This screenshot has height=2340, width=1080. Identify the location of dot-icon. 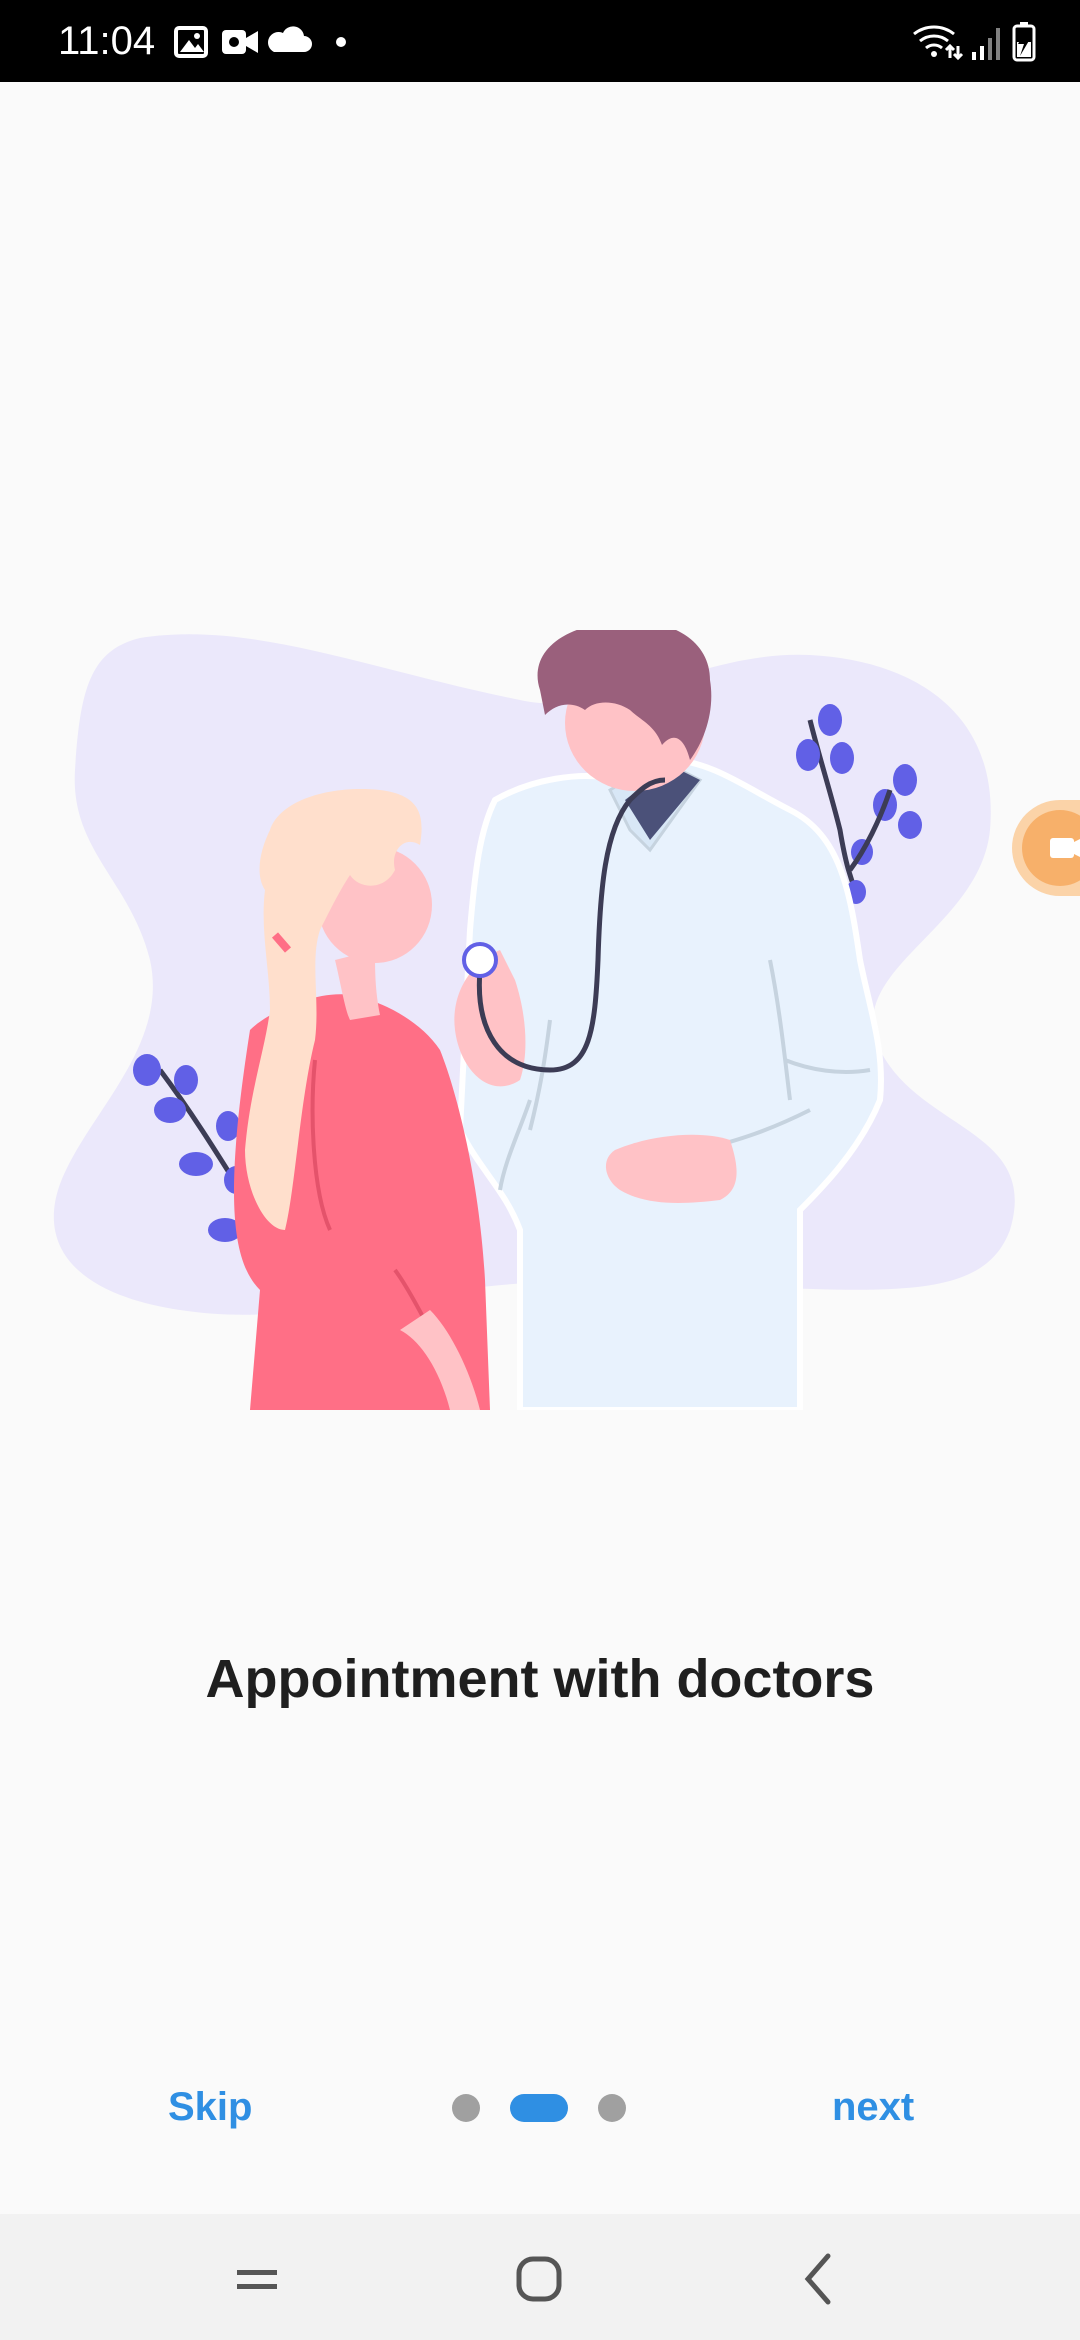
(341, 42).